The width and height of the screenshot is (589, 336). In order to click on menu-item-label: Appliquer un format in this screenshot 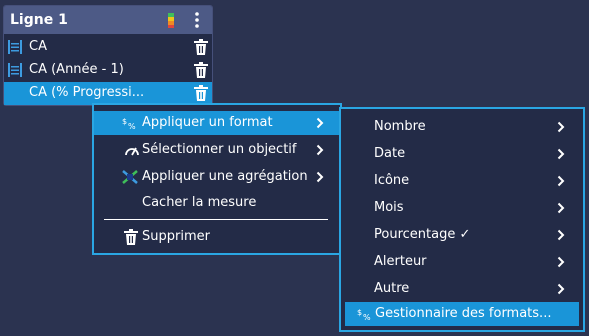, I will do `click(207, 122)`.